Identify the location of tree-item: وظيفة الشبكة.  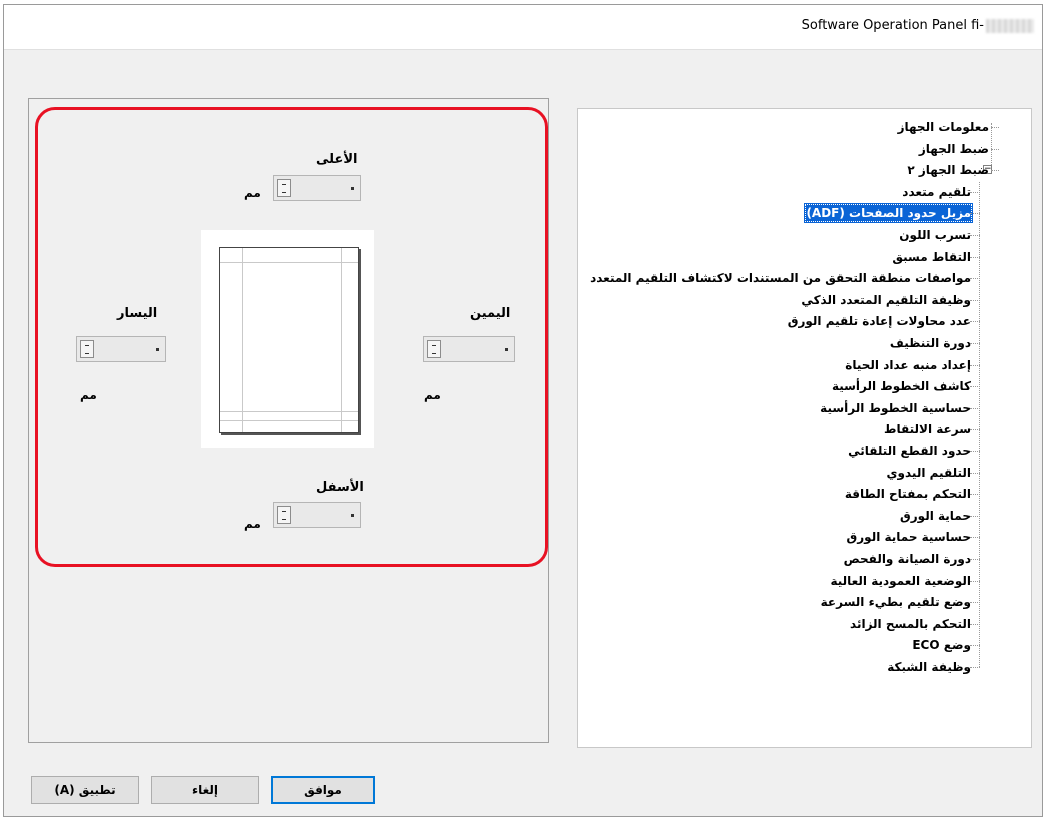
(929, 667).